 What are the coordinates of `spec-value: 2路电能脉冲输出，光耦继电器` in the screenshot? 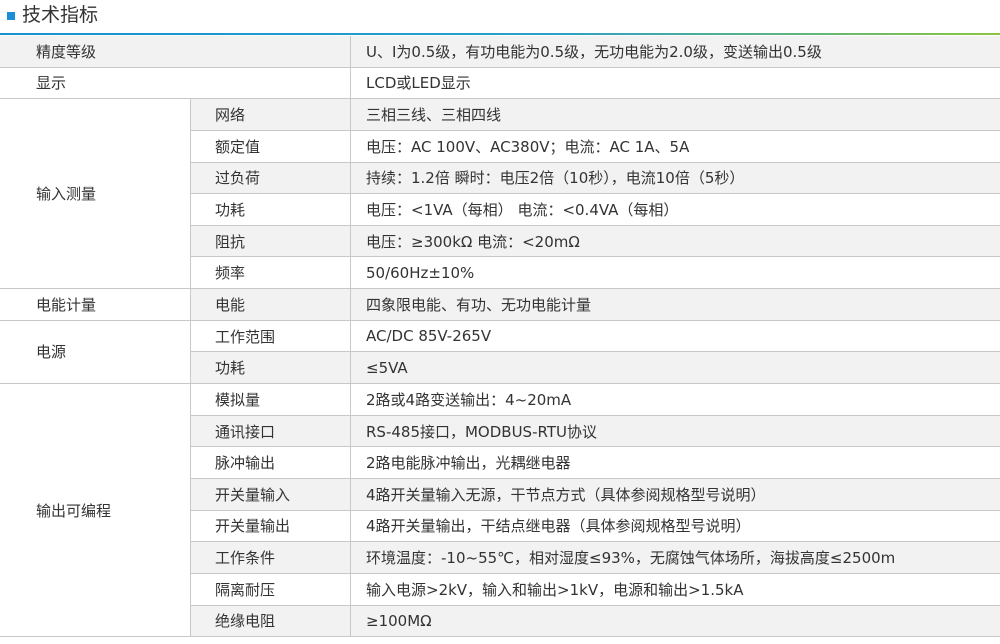 It's located at (468, 463).